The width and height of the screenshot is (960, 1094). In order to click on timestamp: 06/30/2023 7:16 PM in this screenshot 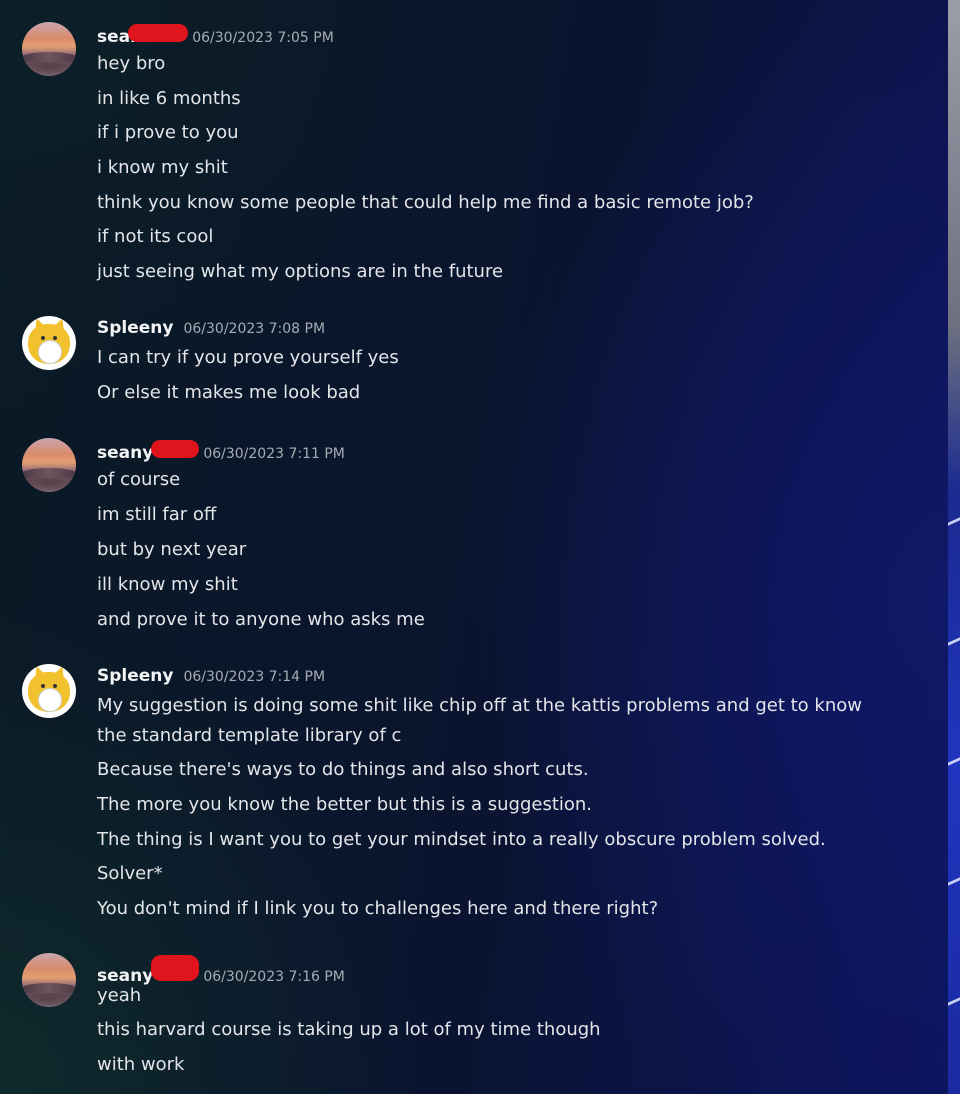, I will do `click(274, 977)`.